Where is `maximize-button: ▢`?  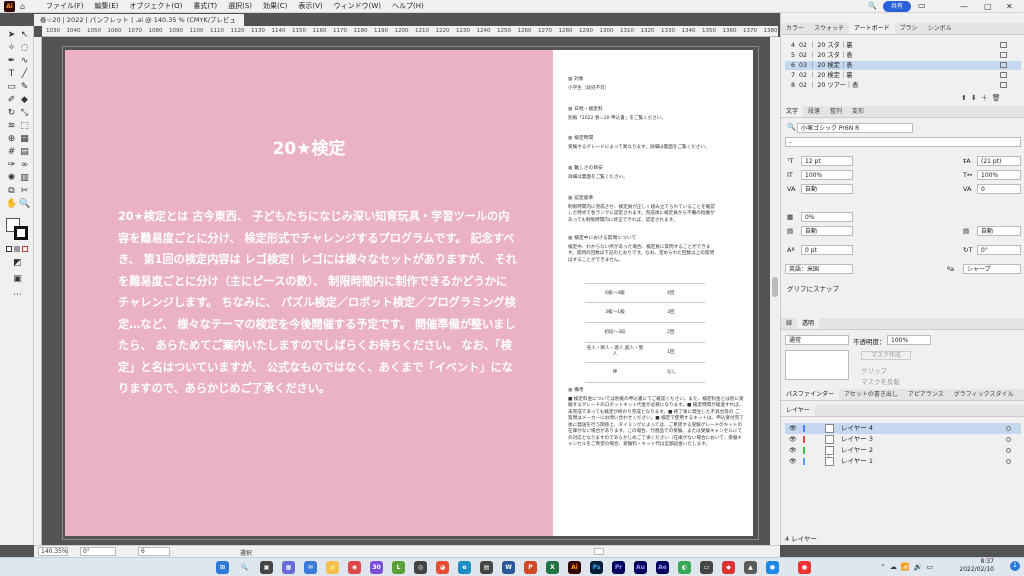 maximize-button: ▢ is located at coordinates (988, 6).